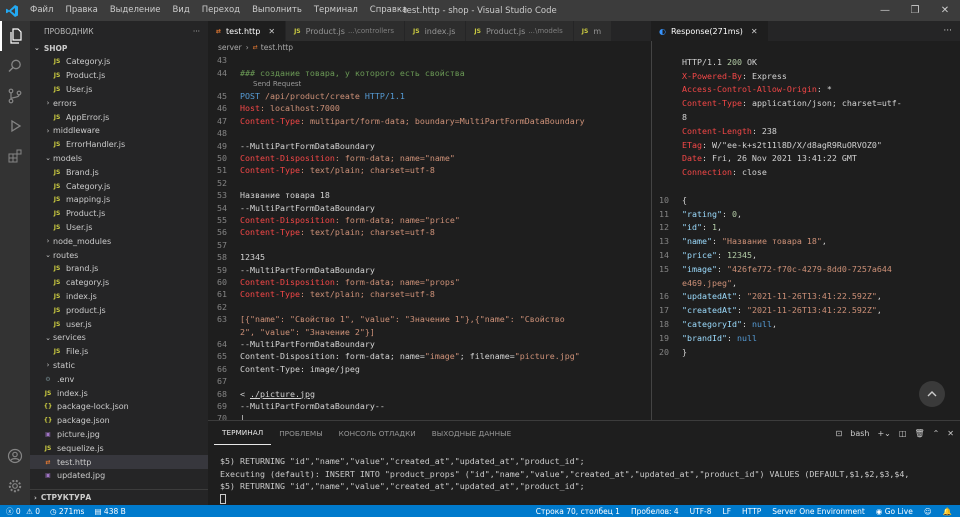  I want to click on editor-tab: ⇄ test.http ✕, so click(247, 31).